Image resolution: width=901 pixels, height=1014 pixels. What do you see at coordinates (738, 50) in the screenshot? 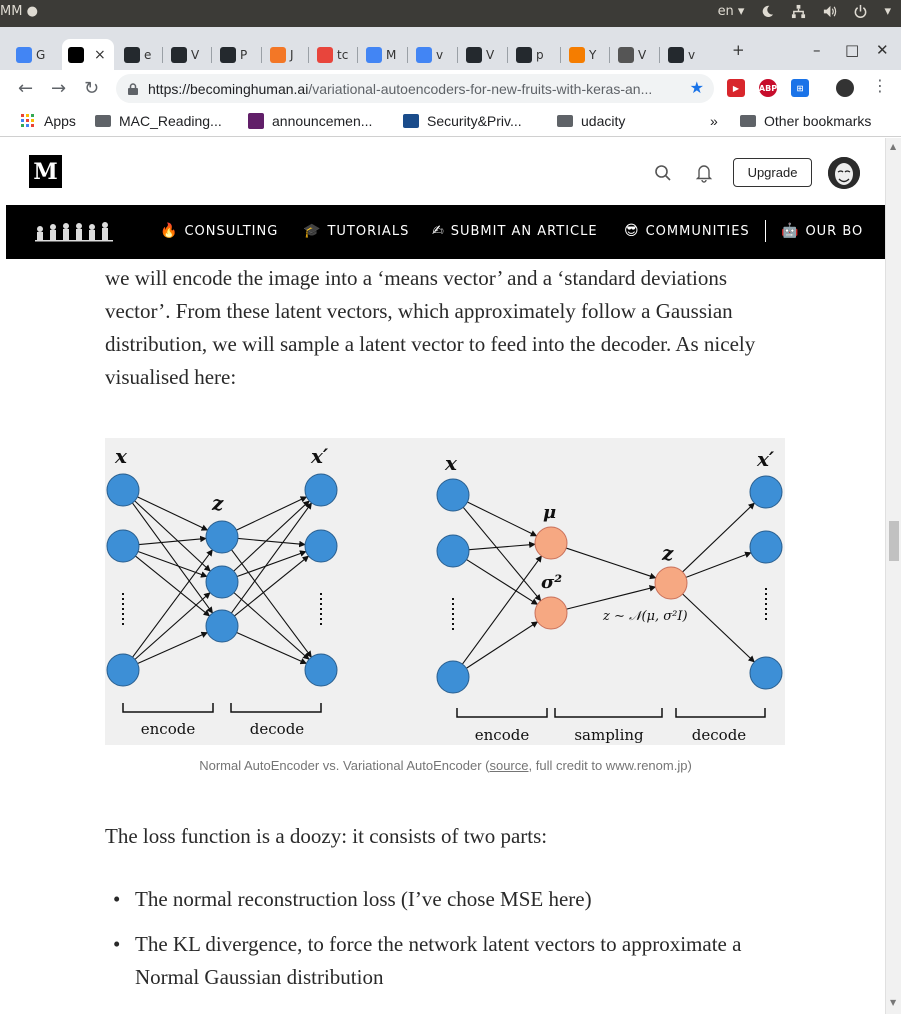
I see `new-tab-button: +` at bounding box center [738, 50].